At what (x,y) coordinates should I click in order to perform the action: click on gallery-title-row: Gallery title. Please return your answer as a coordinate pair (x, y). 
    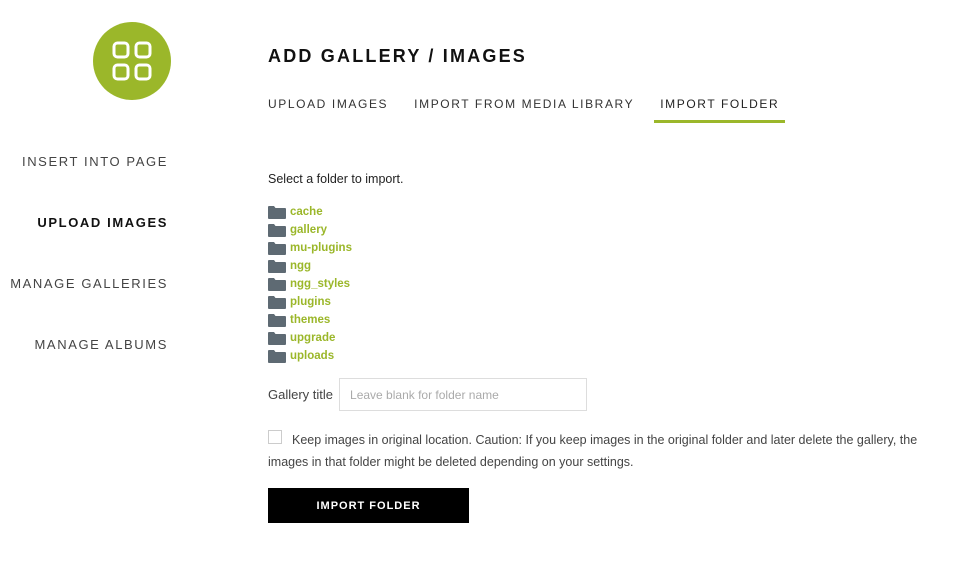
    Looking at the image, I should click on (428, 394).